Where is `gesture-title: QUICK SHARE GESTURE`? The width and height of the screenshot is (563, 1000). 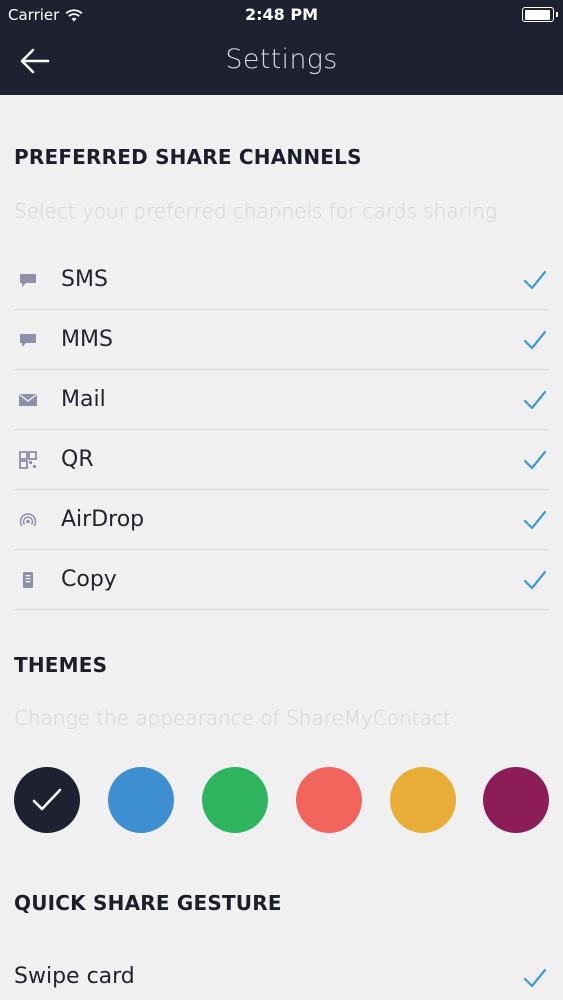 gesture-title: QUICK SHARE GESTURE is located at coordinates (148, 903).